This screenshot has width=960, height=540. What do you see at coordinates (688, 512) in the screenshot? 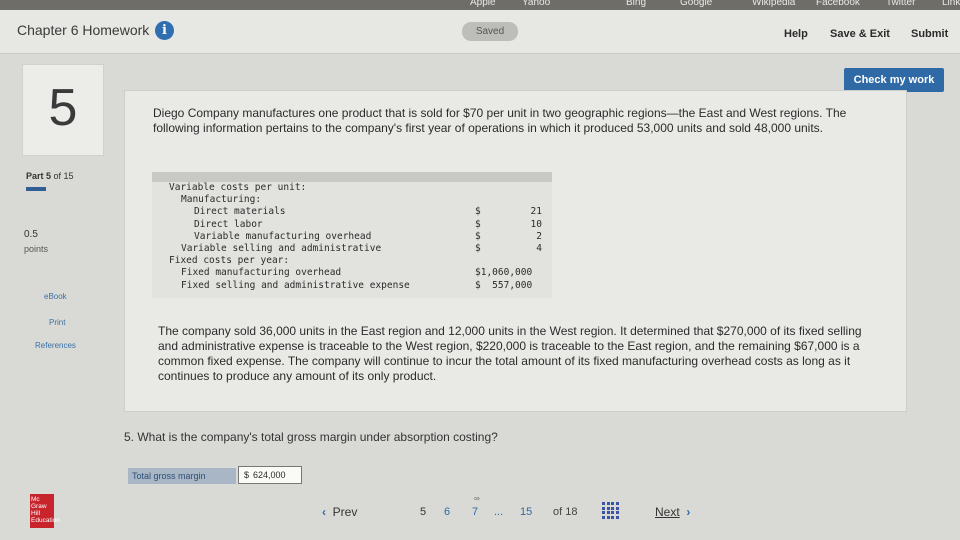
I see `chevron-right-icon: ›` at bounding box center [688, 512].